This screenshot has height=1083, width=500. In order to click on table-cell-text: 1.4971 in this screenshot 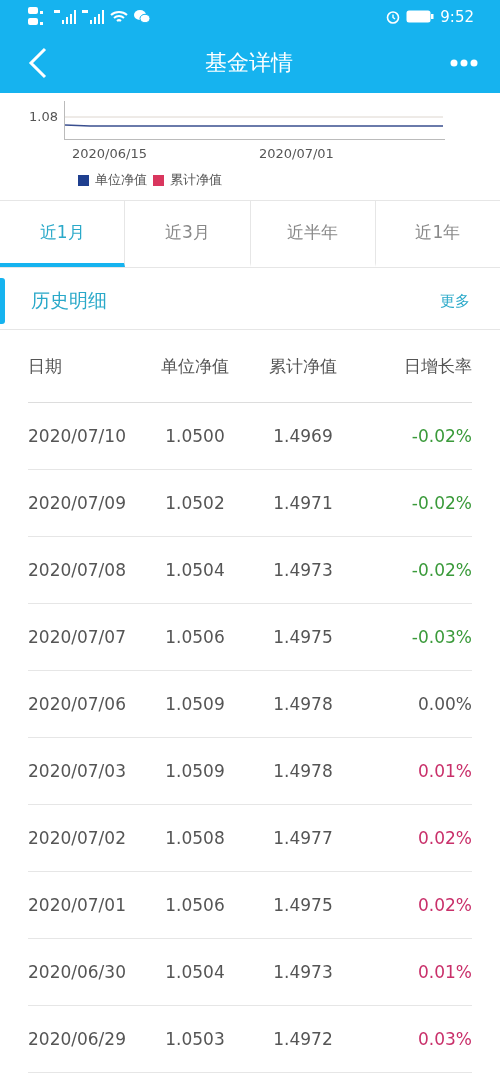, I will do `click(303, 503)`.